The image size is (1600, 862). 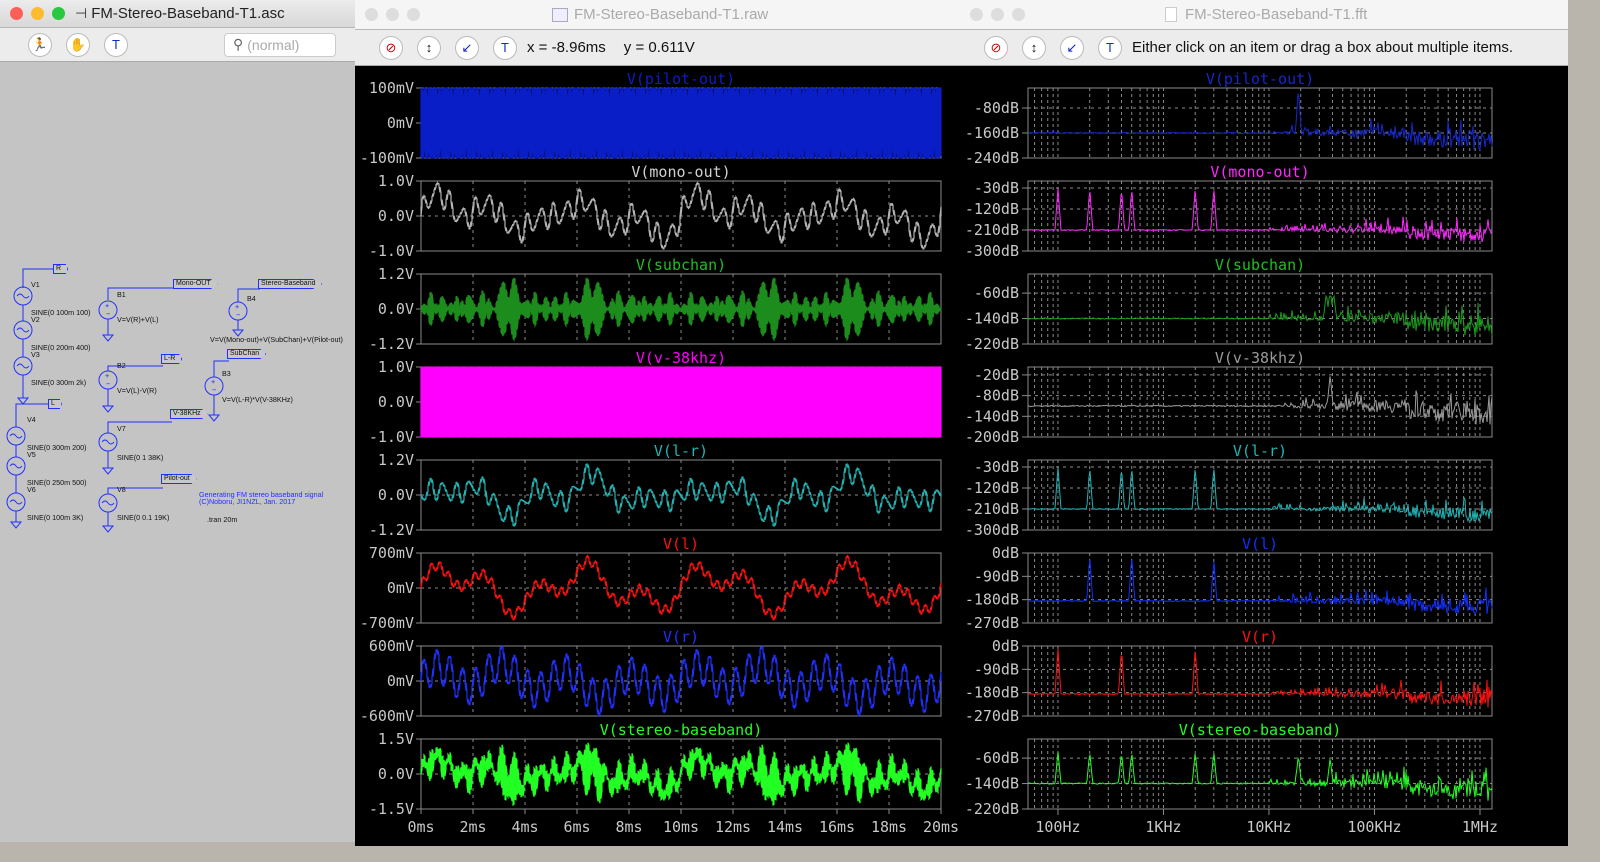 I want to click on y-tick-label: 600mV, so click(x=391, y=646).